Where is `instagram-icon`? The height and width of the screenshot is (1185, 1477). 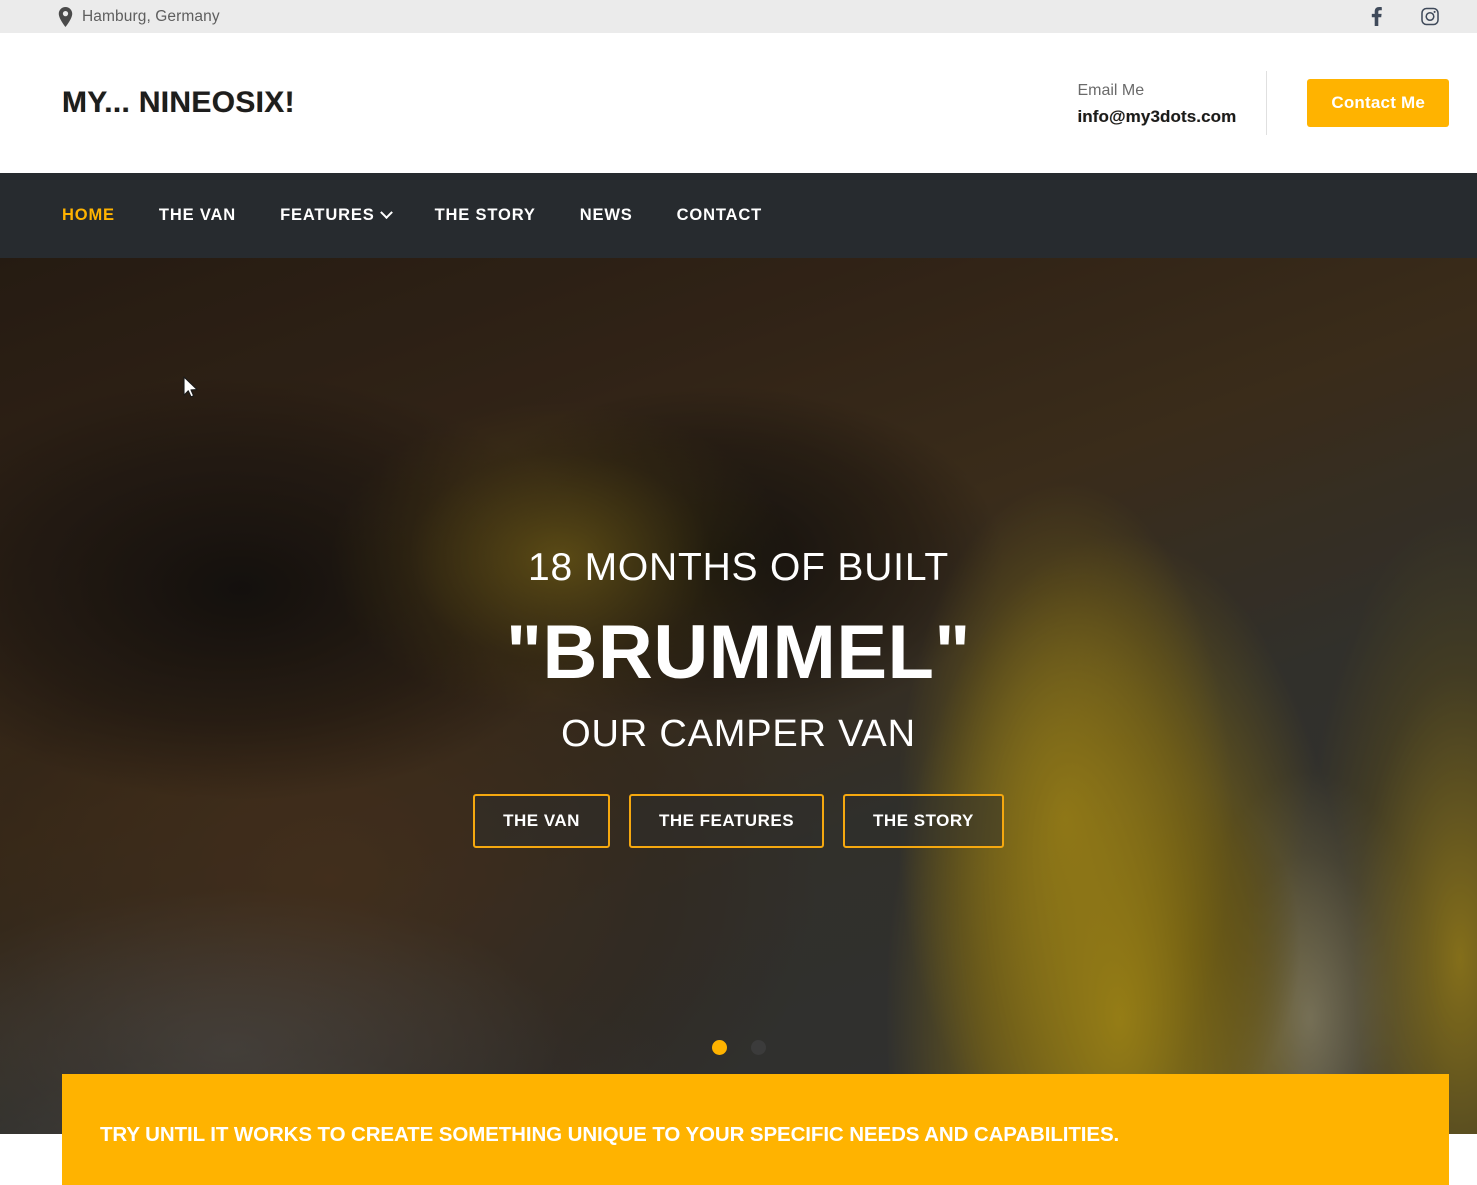
instagram-icon is located at coordinates (1430, 16).